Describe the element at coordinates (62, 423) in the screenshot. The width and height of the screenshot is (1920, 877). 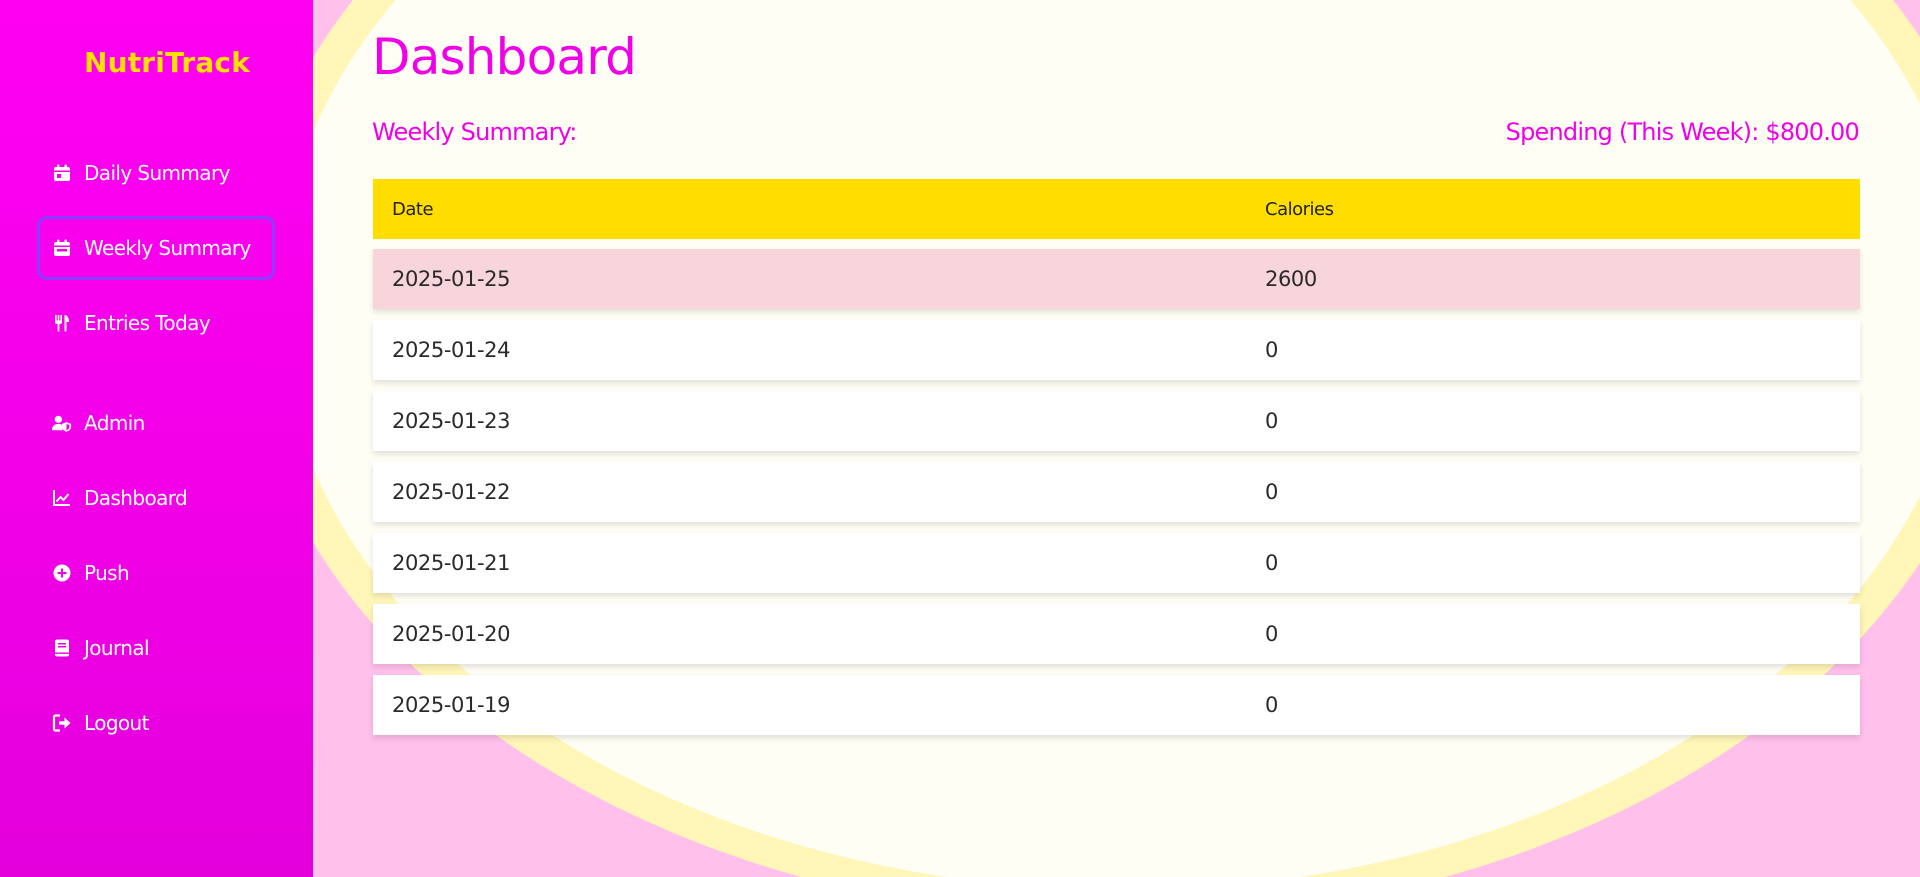
I see `user-shield-icon` at that location.